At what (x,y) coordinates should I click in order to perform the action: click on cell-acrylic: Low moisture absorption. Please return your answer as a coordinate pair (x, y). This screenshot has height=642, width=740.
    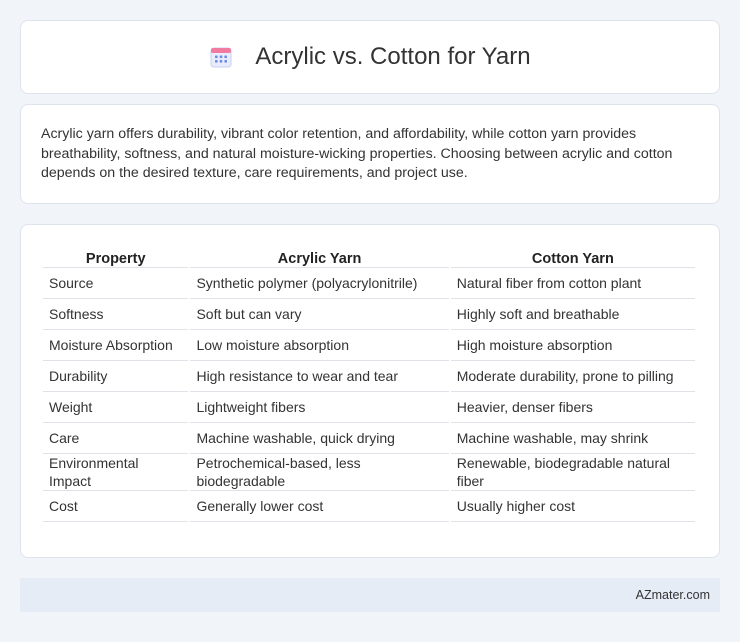
    Looking at the image, I should click on (319, 345).